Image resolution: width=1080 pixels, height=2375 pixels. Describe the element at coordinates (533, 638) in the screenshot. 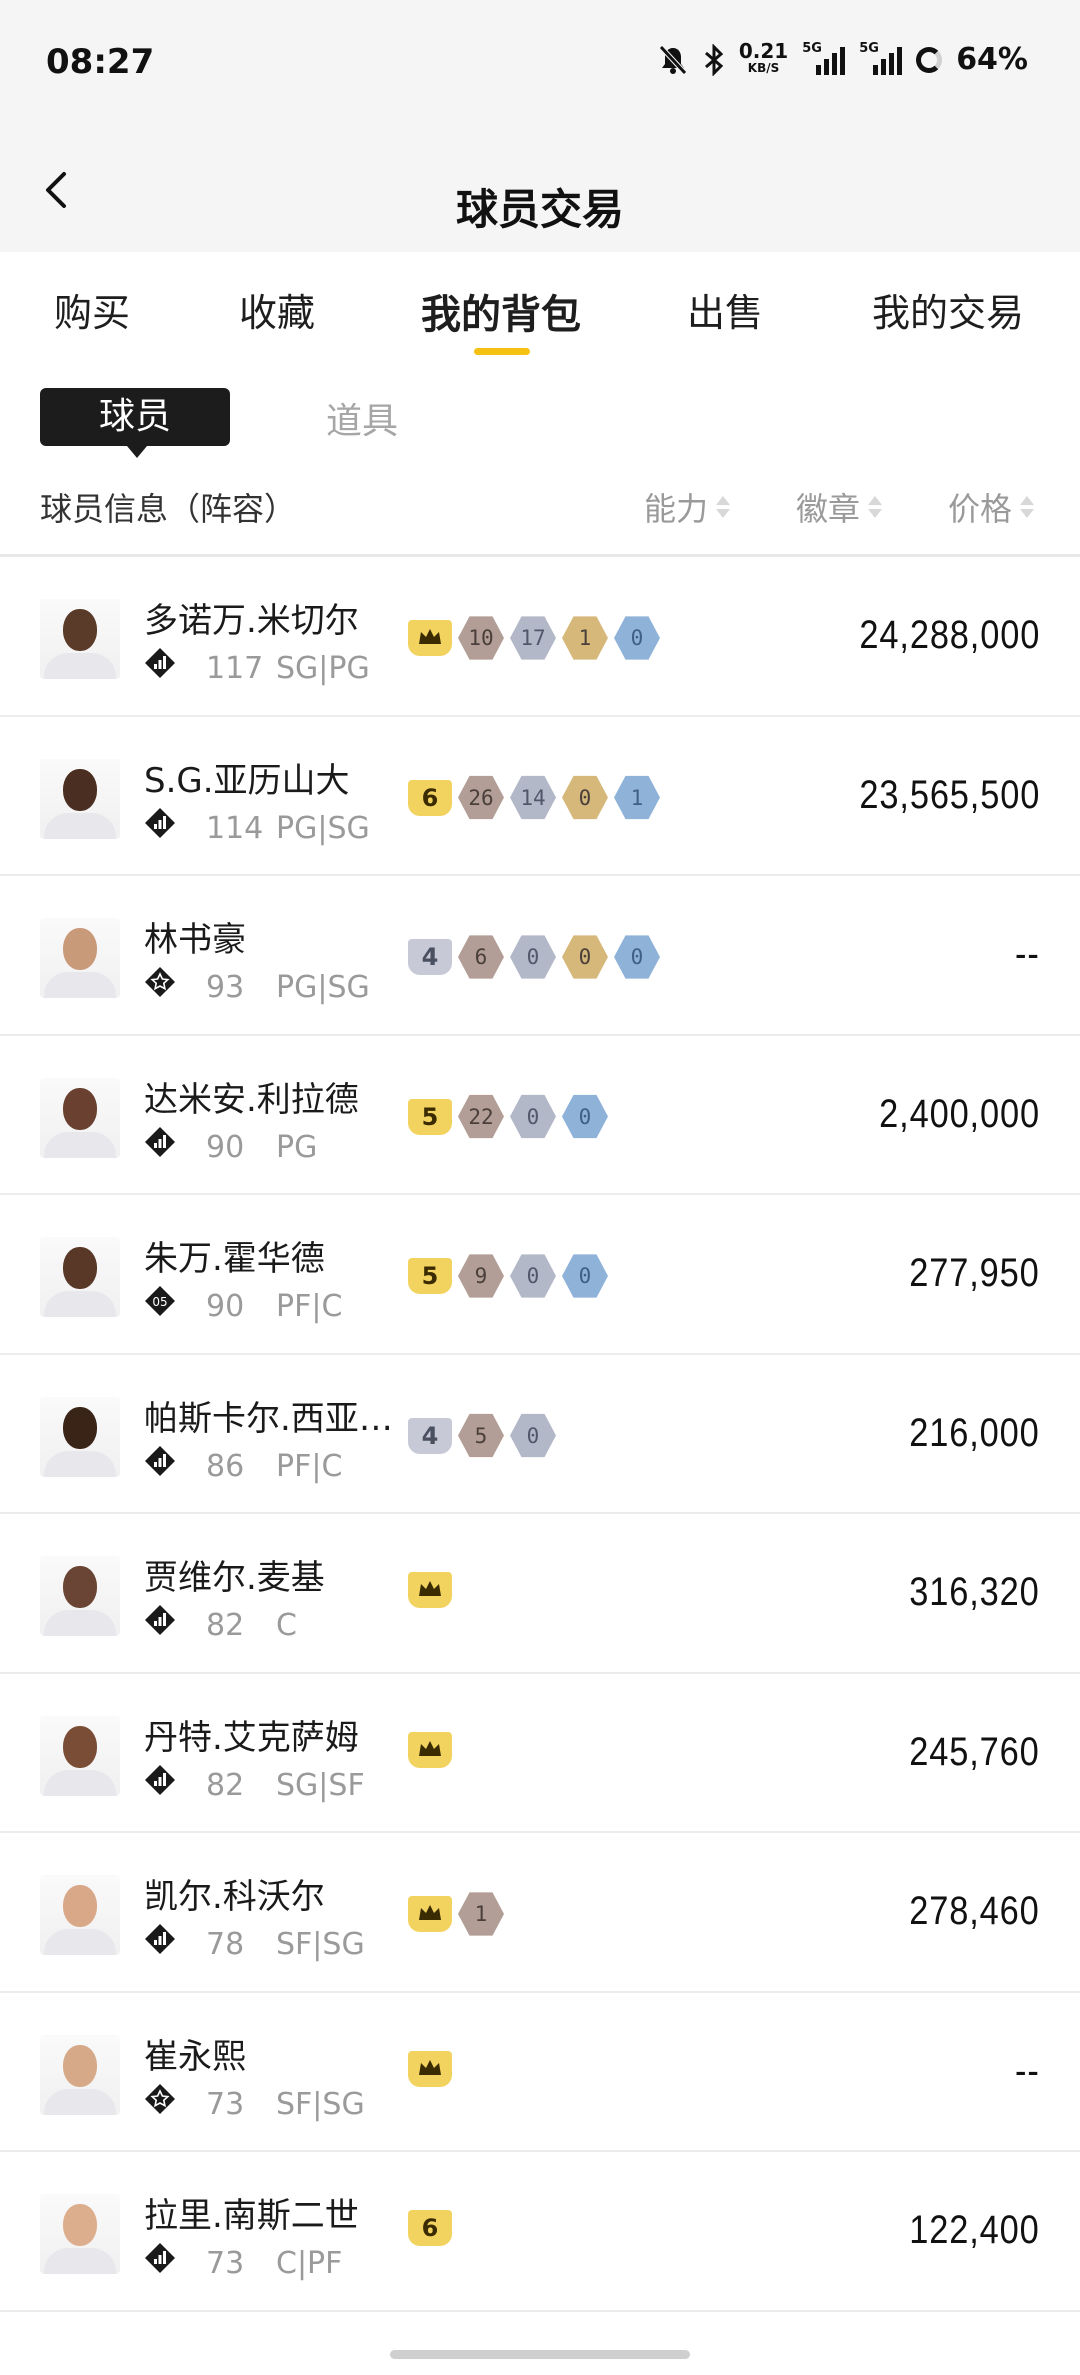

I see `skill-badge: 17` at that location.